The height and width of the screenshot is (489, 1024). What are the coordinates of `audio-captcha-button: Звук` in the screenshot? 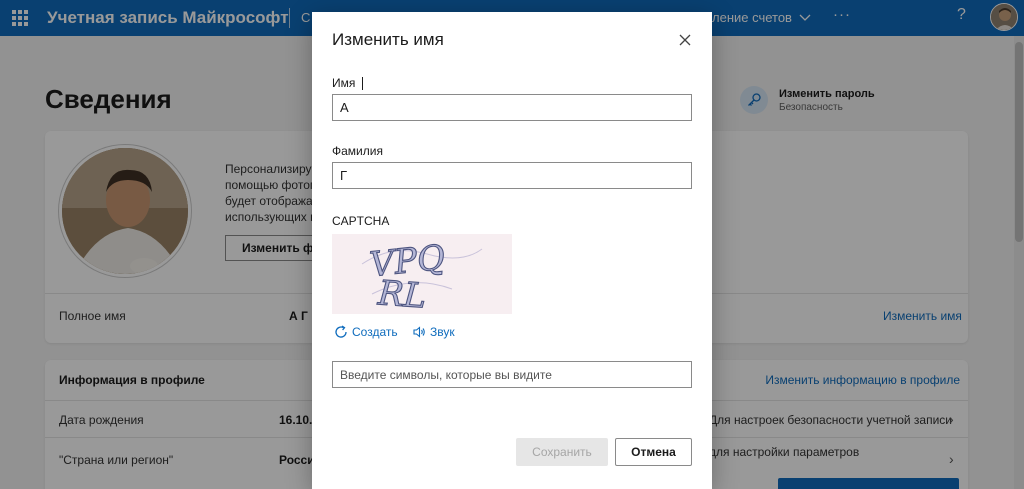 It's located at (433, 332).